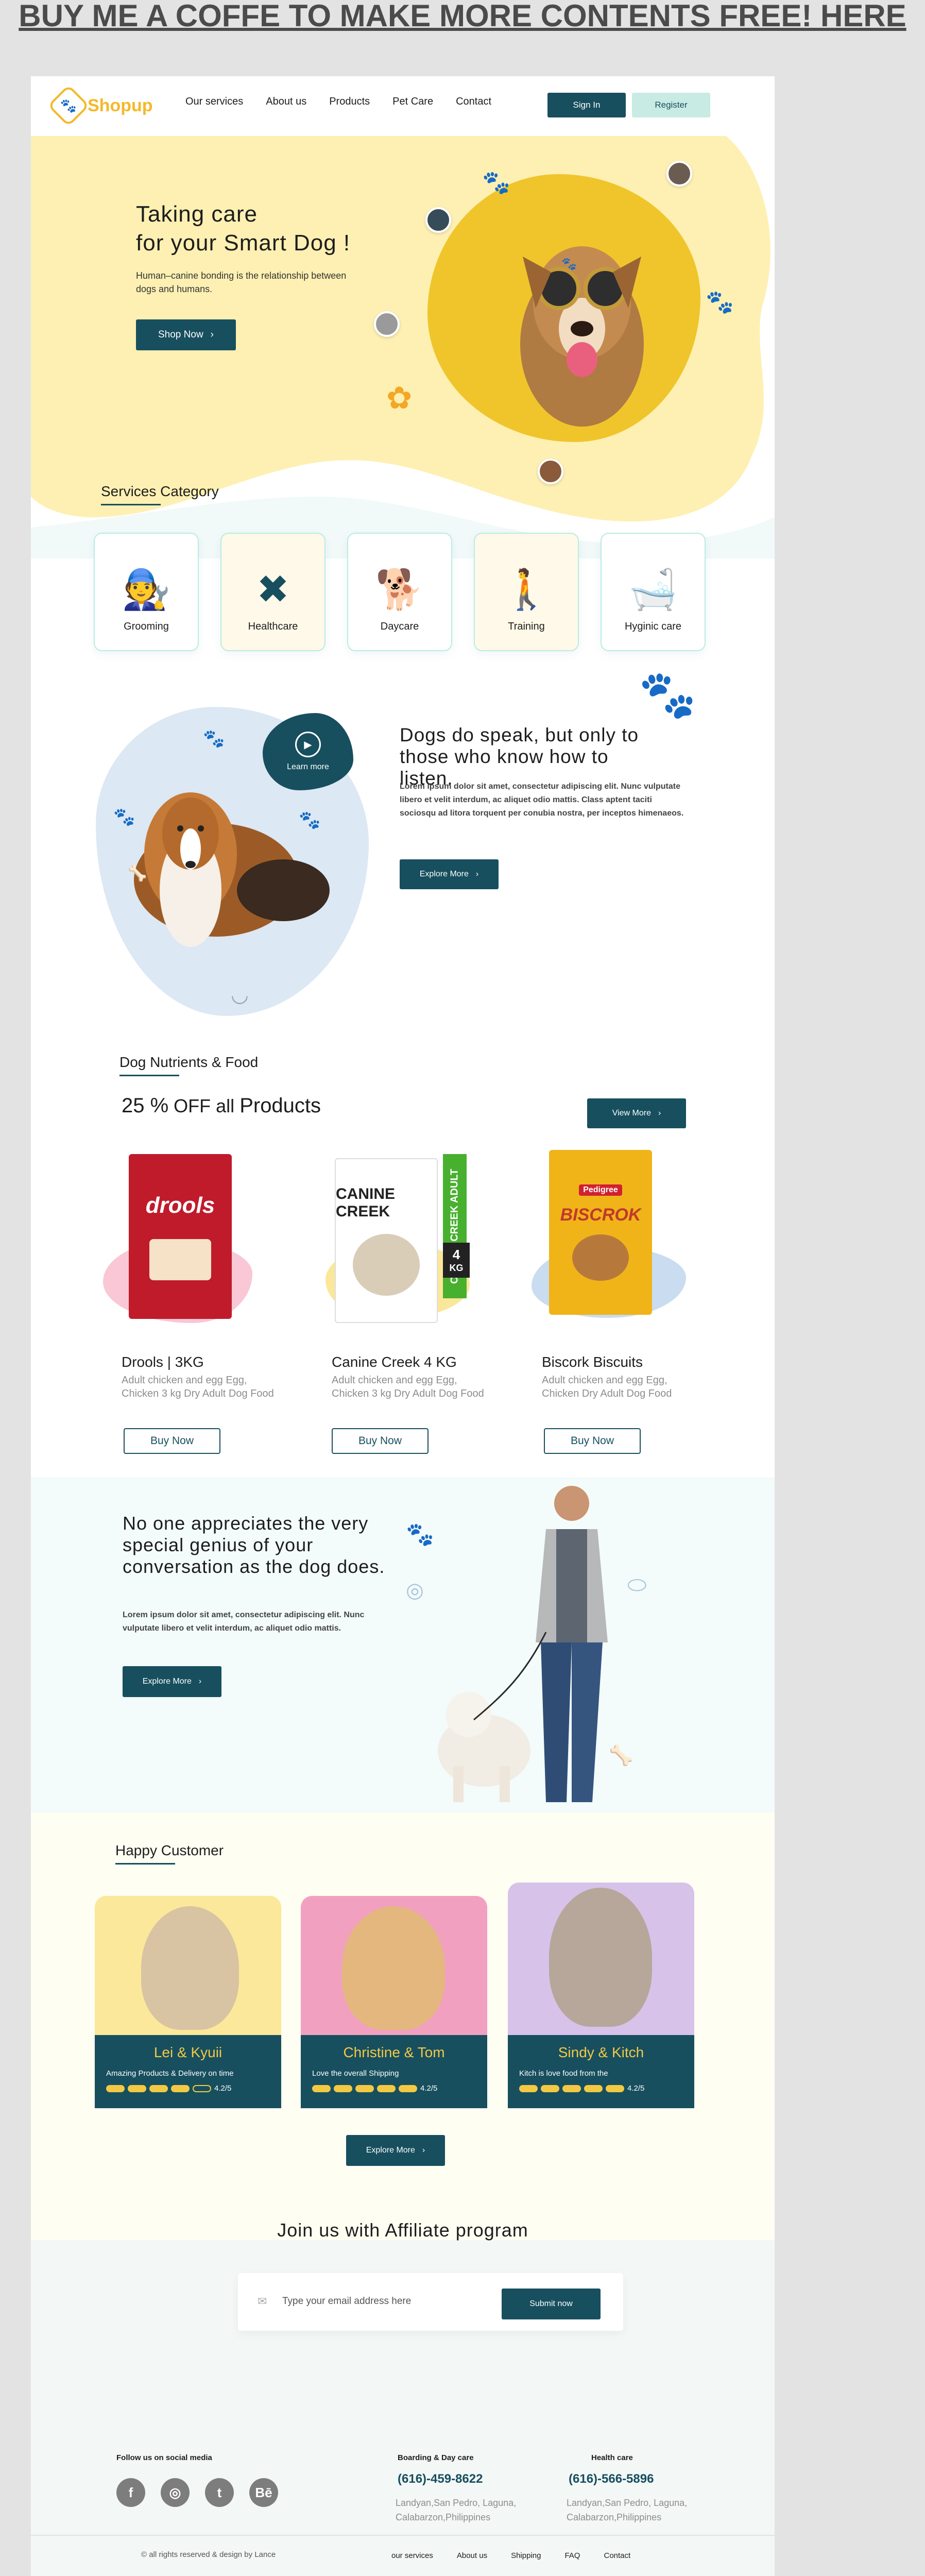  What do you see at coordinates (636, 1113) in the screenshot?
I see `view-more-button: View More ›` at bounding box center [636, 1113].